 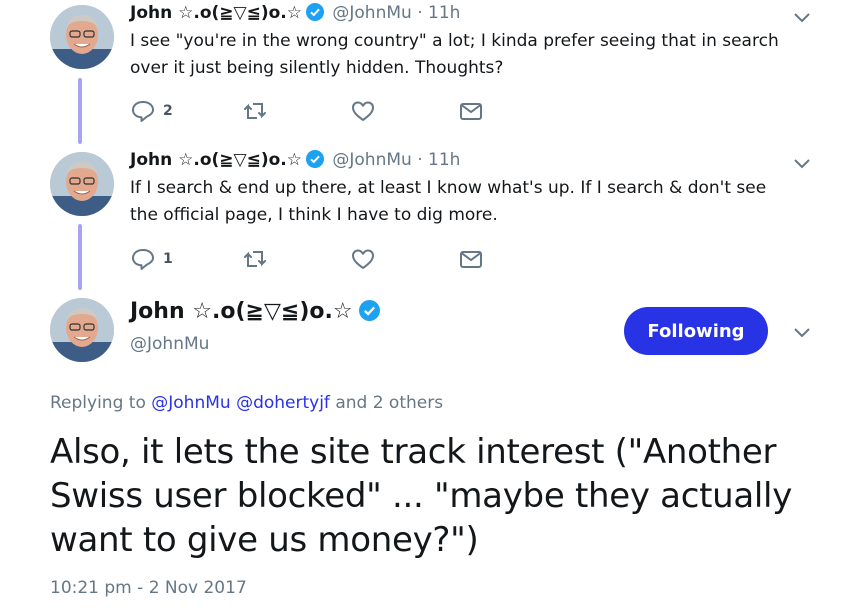 I want to click on mention-link: @dohertyjf, so click(x=283, y=403).